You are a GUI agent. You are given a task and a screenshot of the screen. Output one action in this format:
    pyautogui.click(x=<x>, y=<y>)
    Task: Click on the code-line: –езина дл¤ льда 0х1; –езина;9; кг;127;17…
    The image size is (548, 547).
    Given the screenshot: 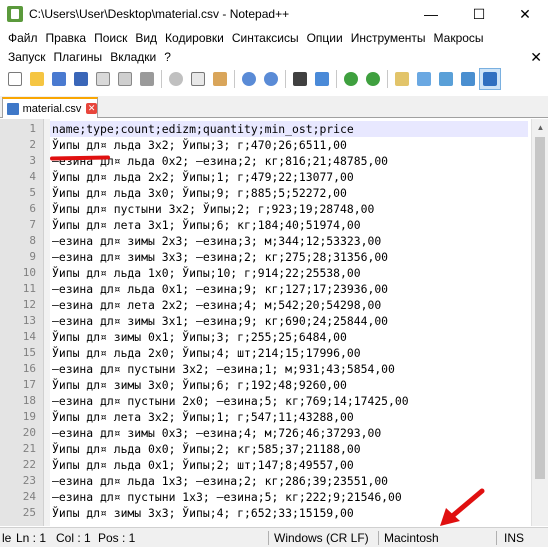 What is the action you would take?
    pyautogui.click(x=287, y=289)
    